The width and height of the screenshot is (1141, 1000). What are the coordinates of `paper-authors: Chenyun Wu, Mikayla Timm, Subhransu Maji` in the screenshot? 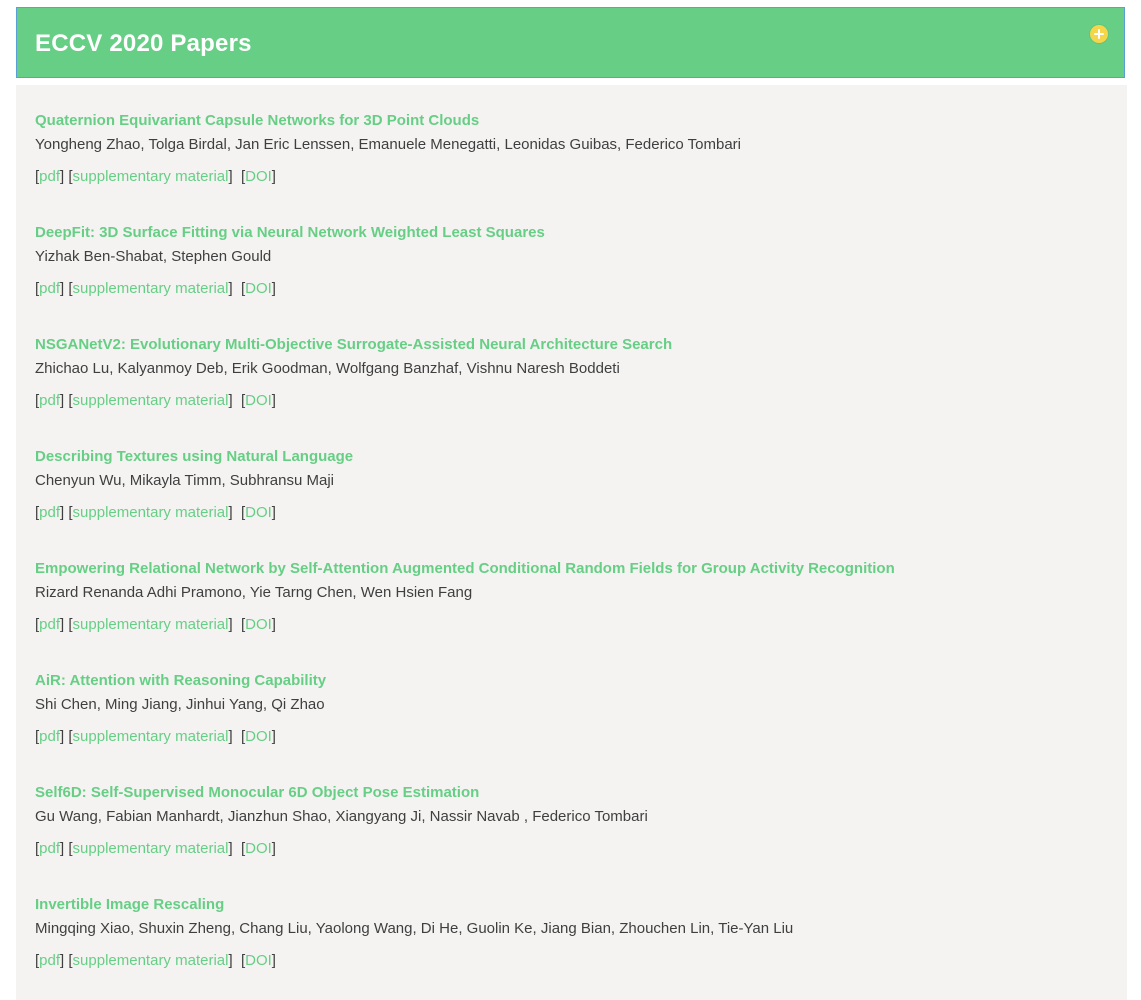 It's located at (185, 480).